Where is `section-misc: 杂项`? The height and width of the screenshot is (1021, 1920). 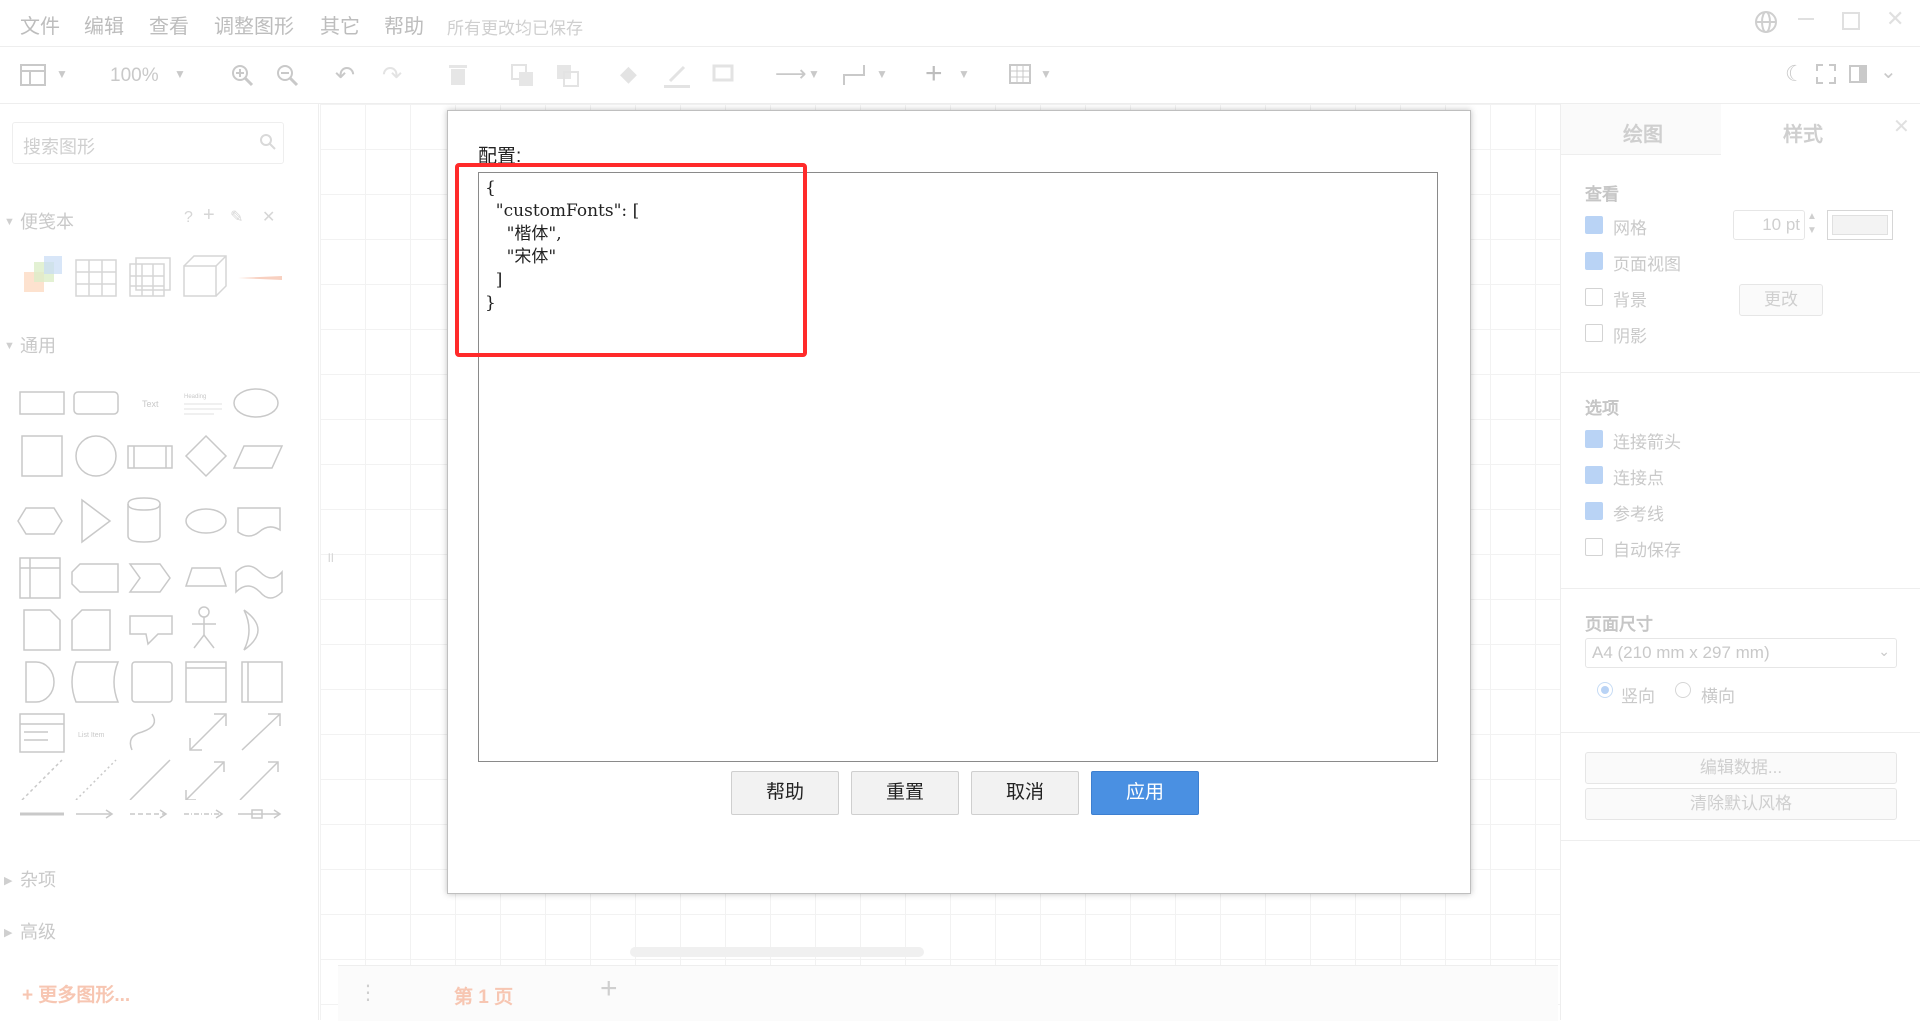
section-misc: 杂项 is located at coordinates (38, 879).